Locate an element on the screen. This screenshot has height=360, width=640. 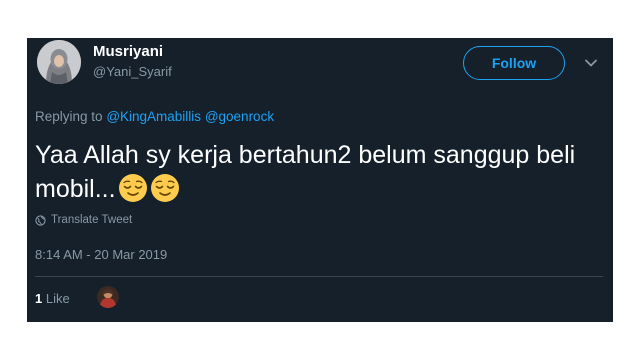
display-name: Musriyani is located at coordinates (128, 51).